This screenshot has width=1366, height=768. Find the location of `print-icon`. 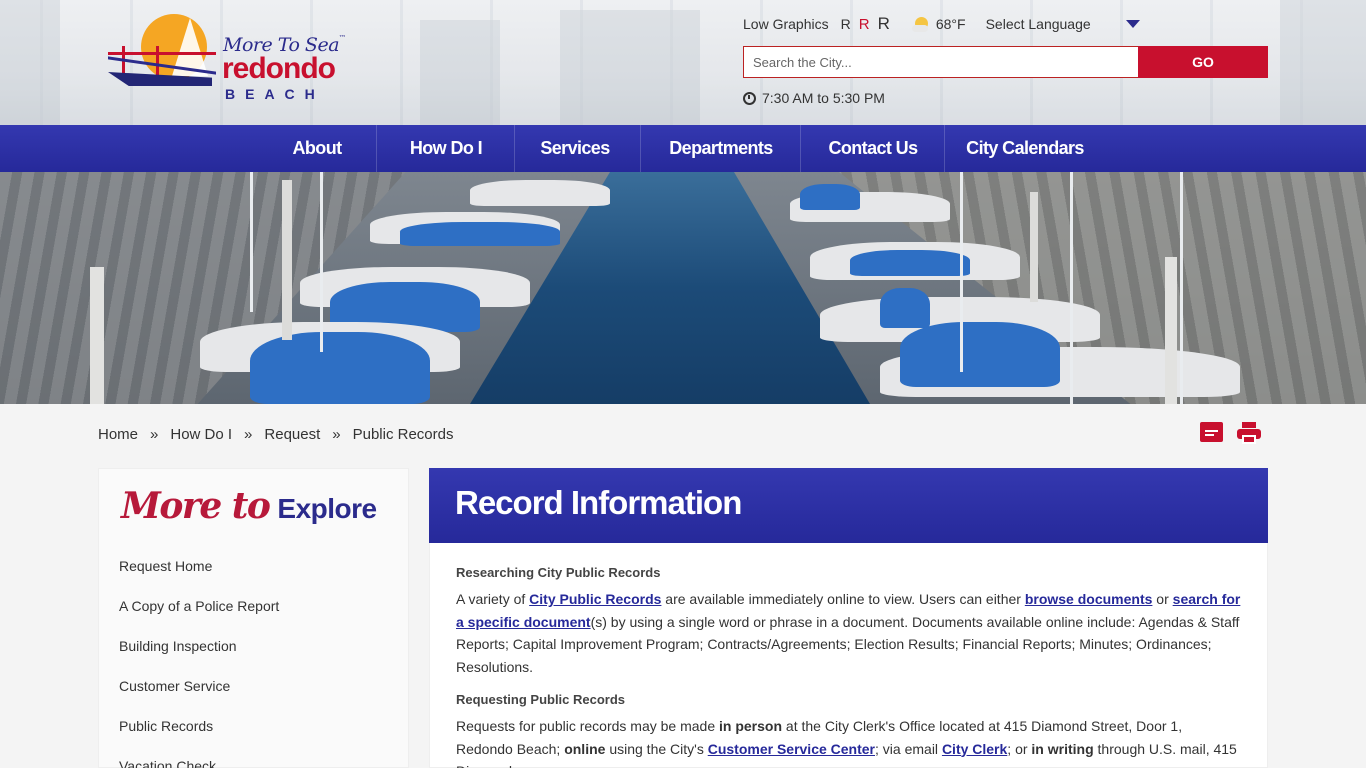

print-icon is located at coordinates (1249, 433).